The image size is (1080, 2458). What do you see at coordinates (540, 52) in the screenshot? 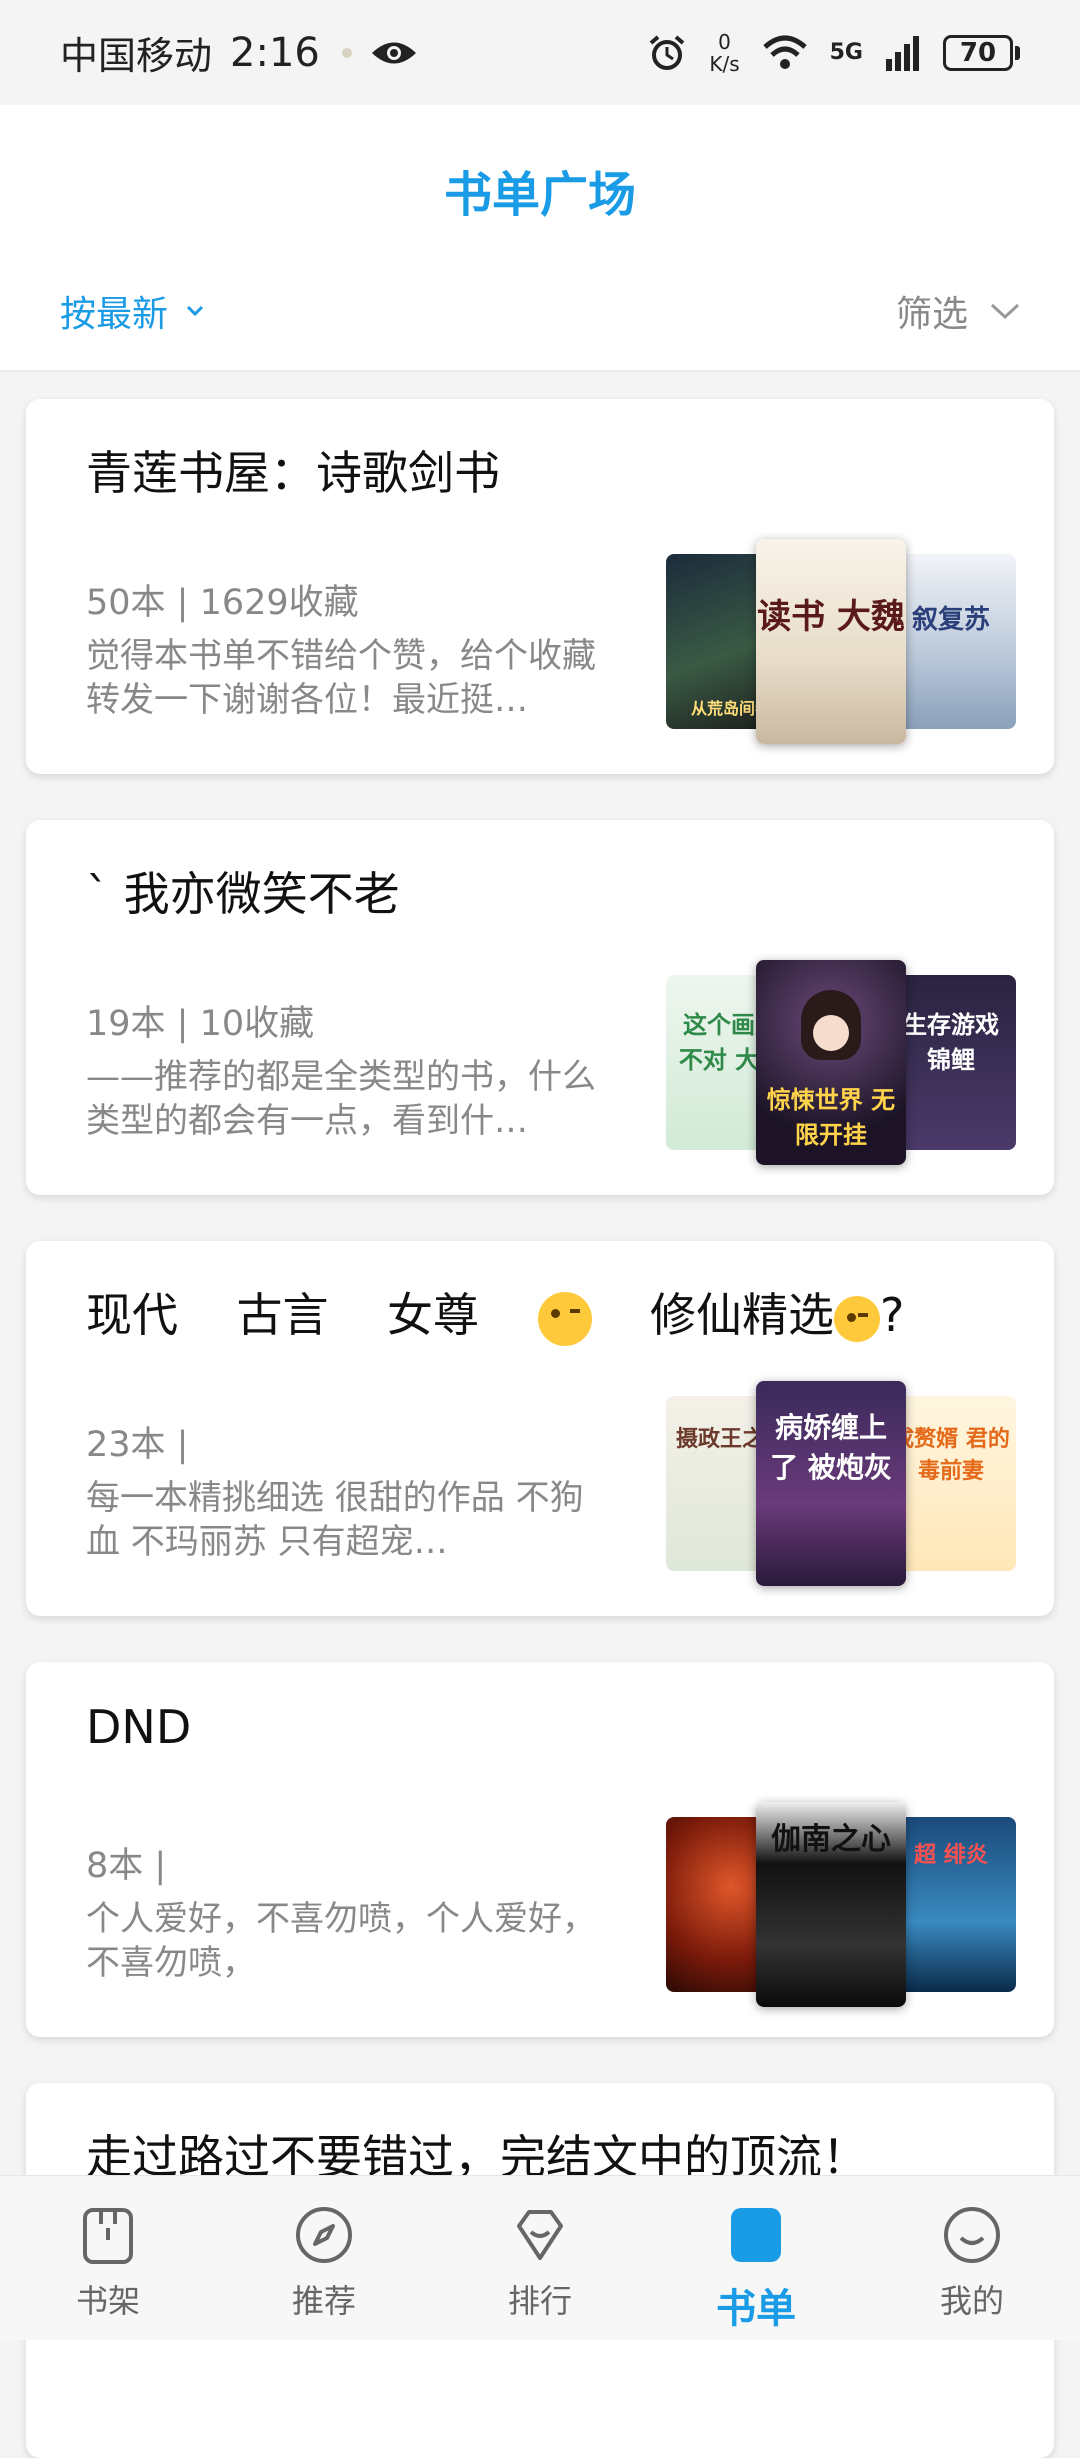
I see `status-bar: 中国移动 2:16 0 K/s 5G 70` at bounding box center [540, 52].